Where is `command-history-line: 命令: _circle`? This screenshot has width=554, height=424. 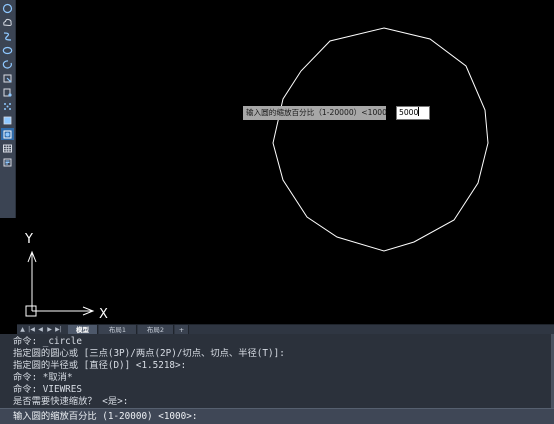 command-history-line: 命令: _circle is located at coordinates (47, 341).